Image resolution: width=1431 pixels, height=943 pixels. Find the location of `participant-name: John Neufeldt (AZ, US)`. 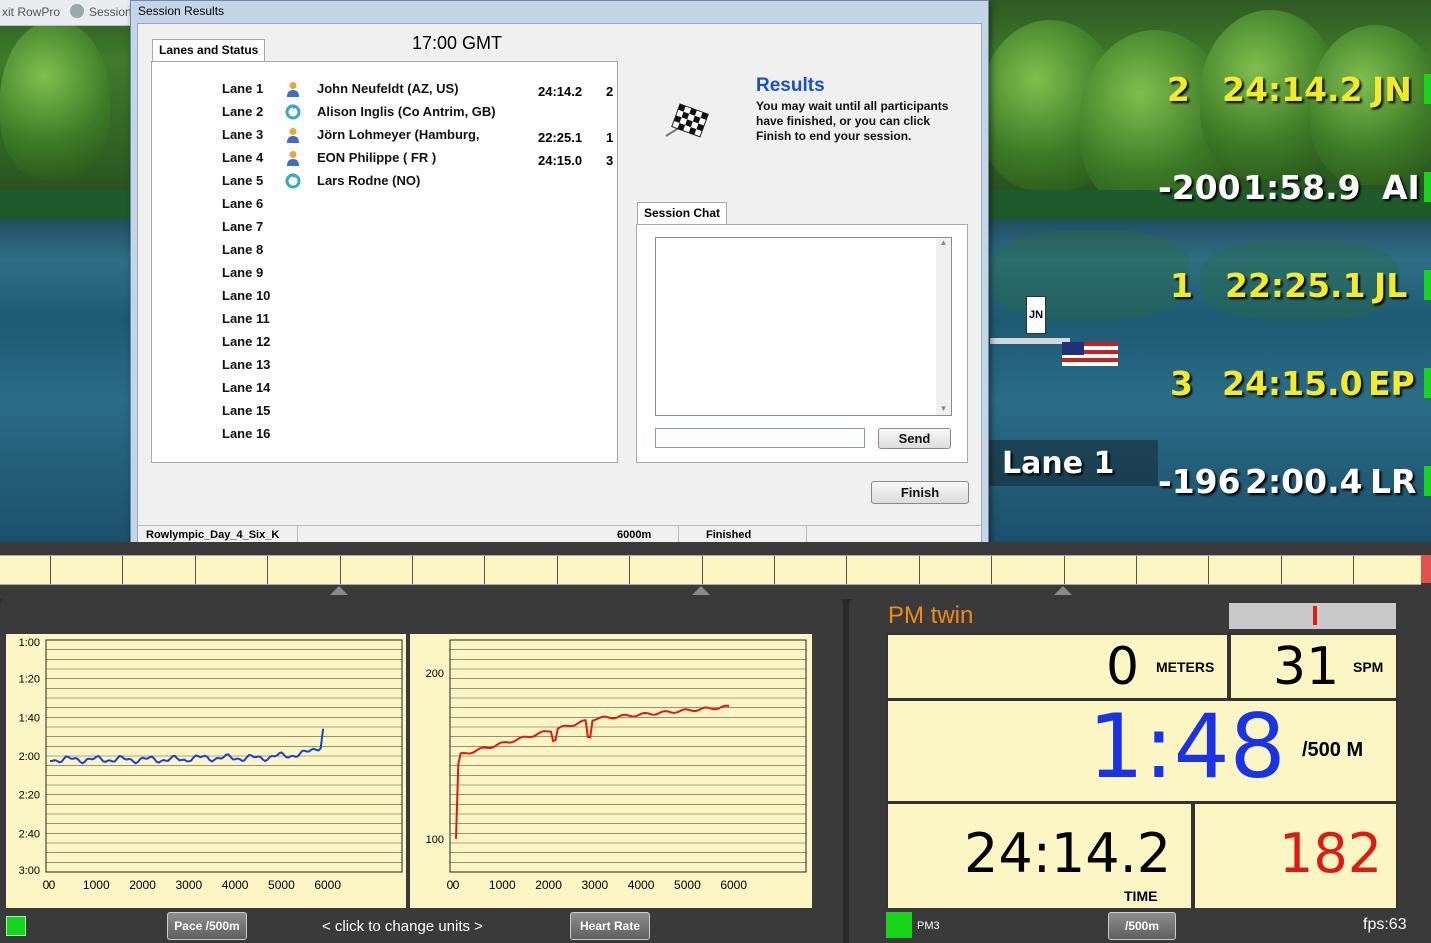

participant-name: John Neufeldt (AZ, US) is located at coordinates (388, 88).